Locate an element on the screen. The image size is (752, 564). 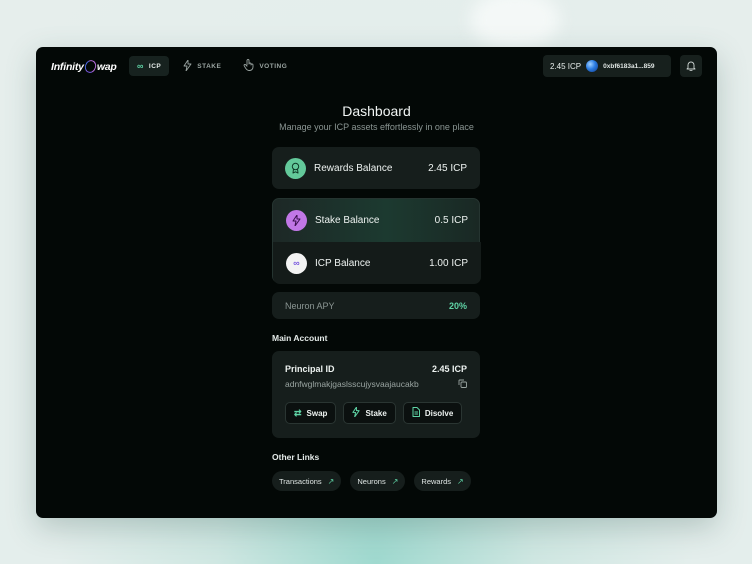
dissolve-button: Disolve is located at coordinates (432, 413).